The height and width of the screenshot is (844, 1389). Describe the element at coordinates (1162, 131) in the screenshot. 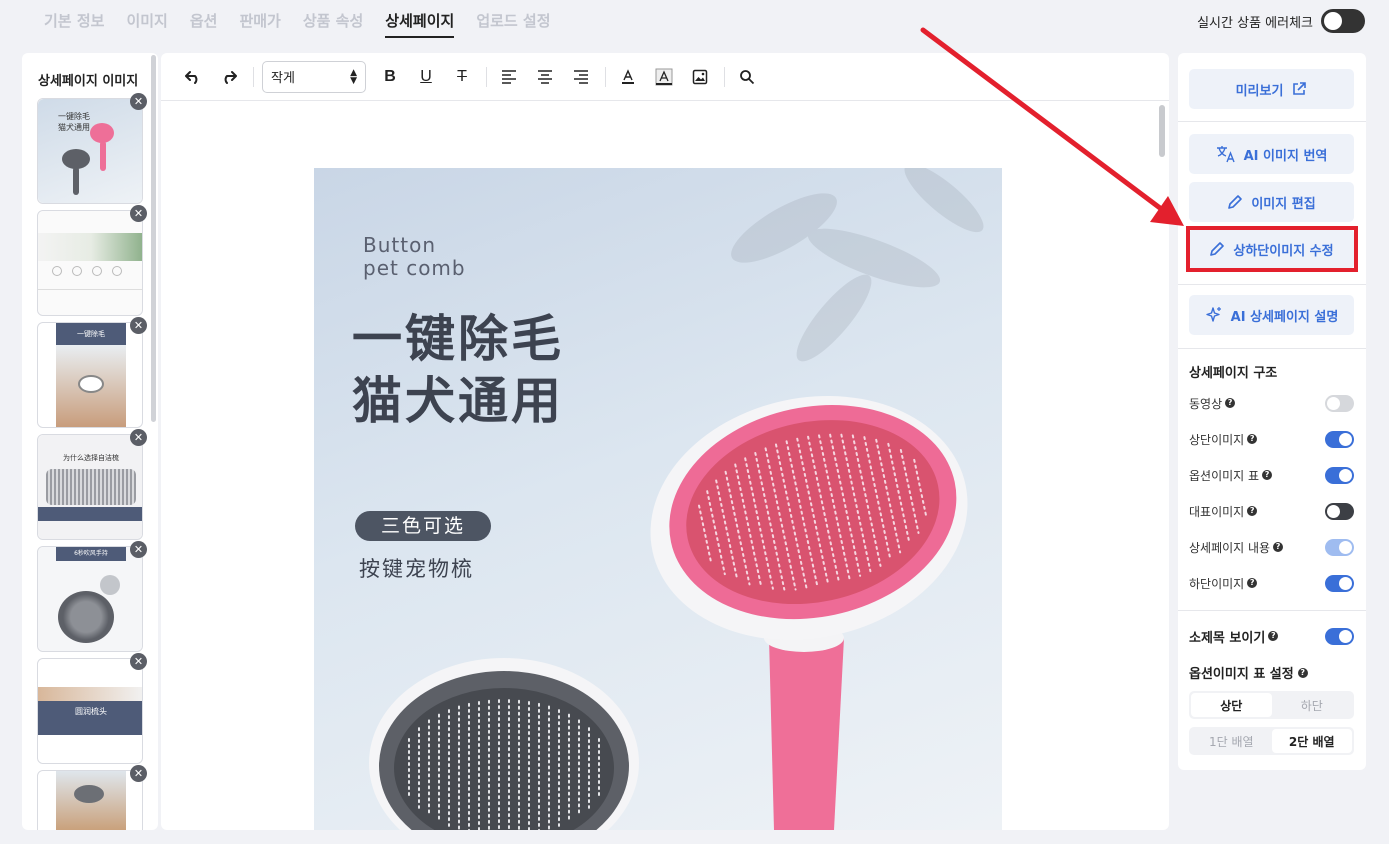

I see `editor-scrollbar` at that location.